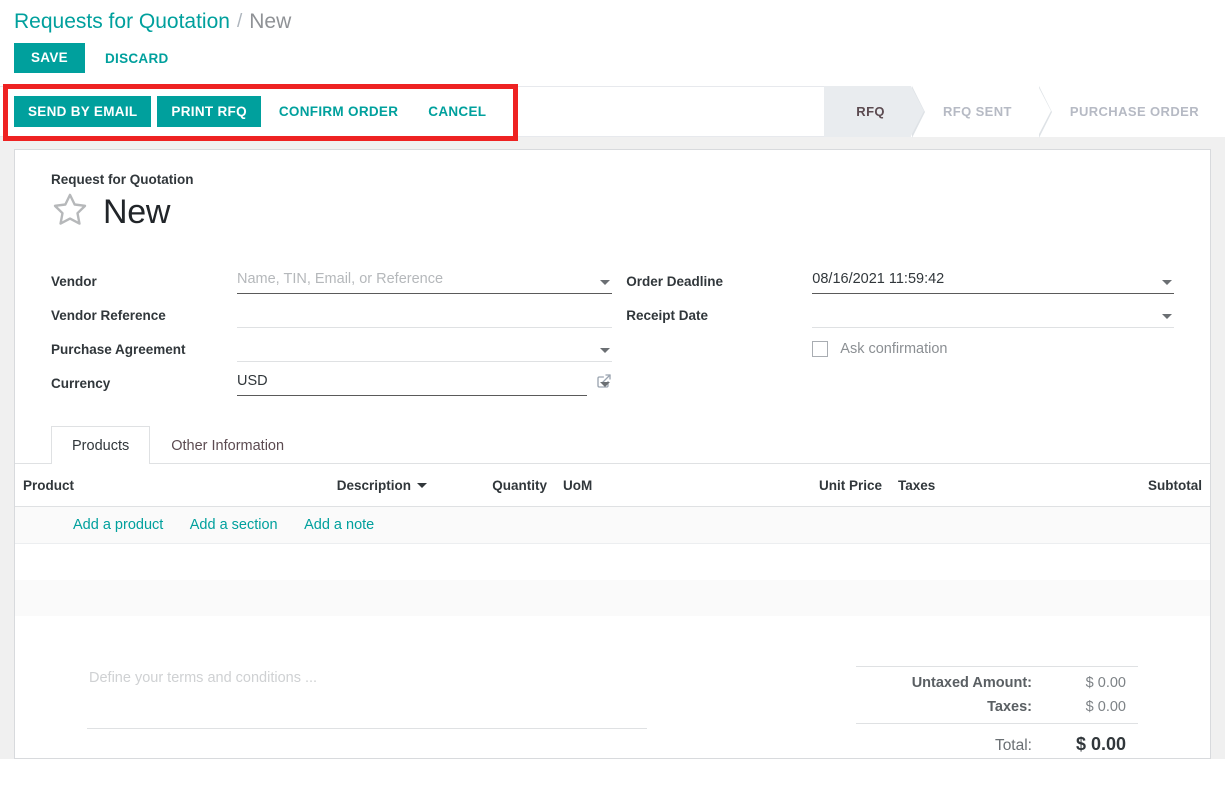 The height and width of the screenshot is (812, 1225). What do you see at coordinates (49, 58) in the screenshot?
I see `save-button: SAVE` at bounding box center [49, 58].